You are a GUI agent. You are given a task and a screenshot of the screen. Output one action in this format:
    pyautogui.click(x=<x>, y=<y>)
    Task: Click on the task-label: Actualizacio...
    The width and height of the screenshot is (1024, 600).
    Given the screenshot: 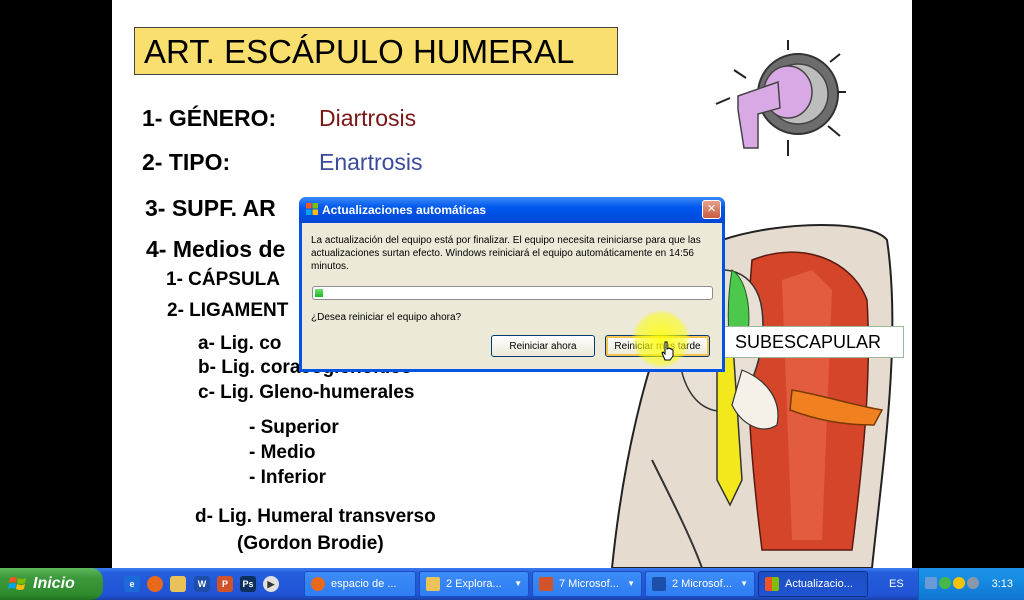 What is the action you would take?
    pyautogui.click(x=819, y=584)
    